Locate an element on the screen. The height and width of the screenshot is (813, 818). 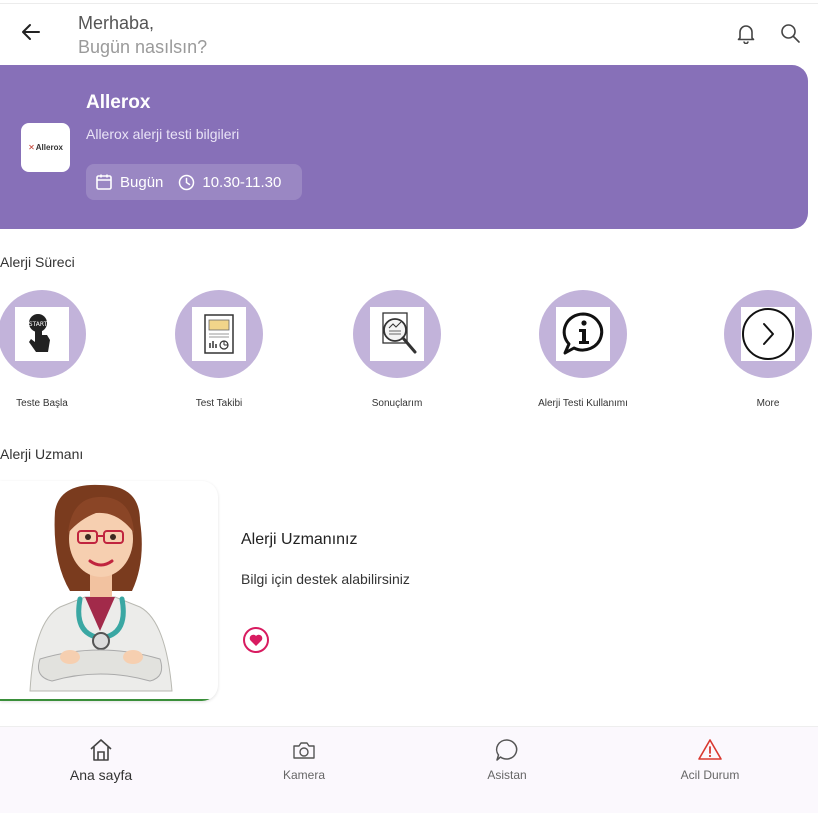
process-item-results is located at coordinates (397, 334).